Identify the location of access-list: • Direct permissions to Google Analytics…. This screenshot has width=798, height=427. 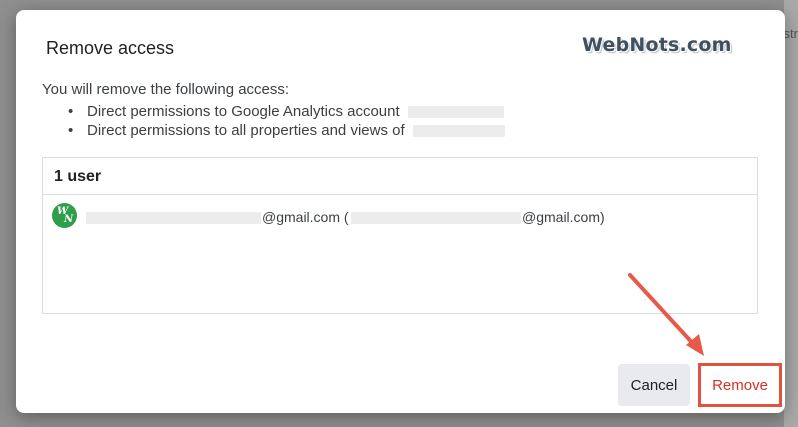
(273, 121).